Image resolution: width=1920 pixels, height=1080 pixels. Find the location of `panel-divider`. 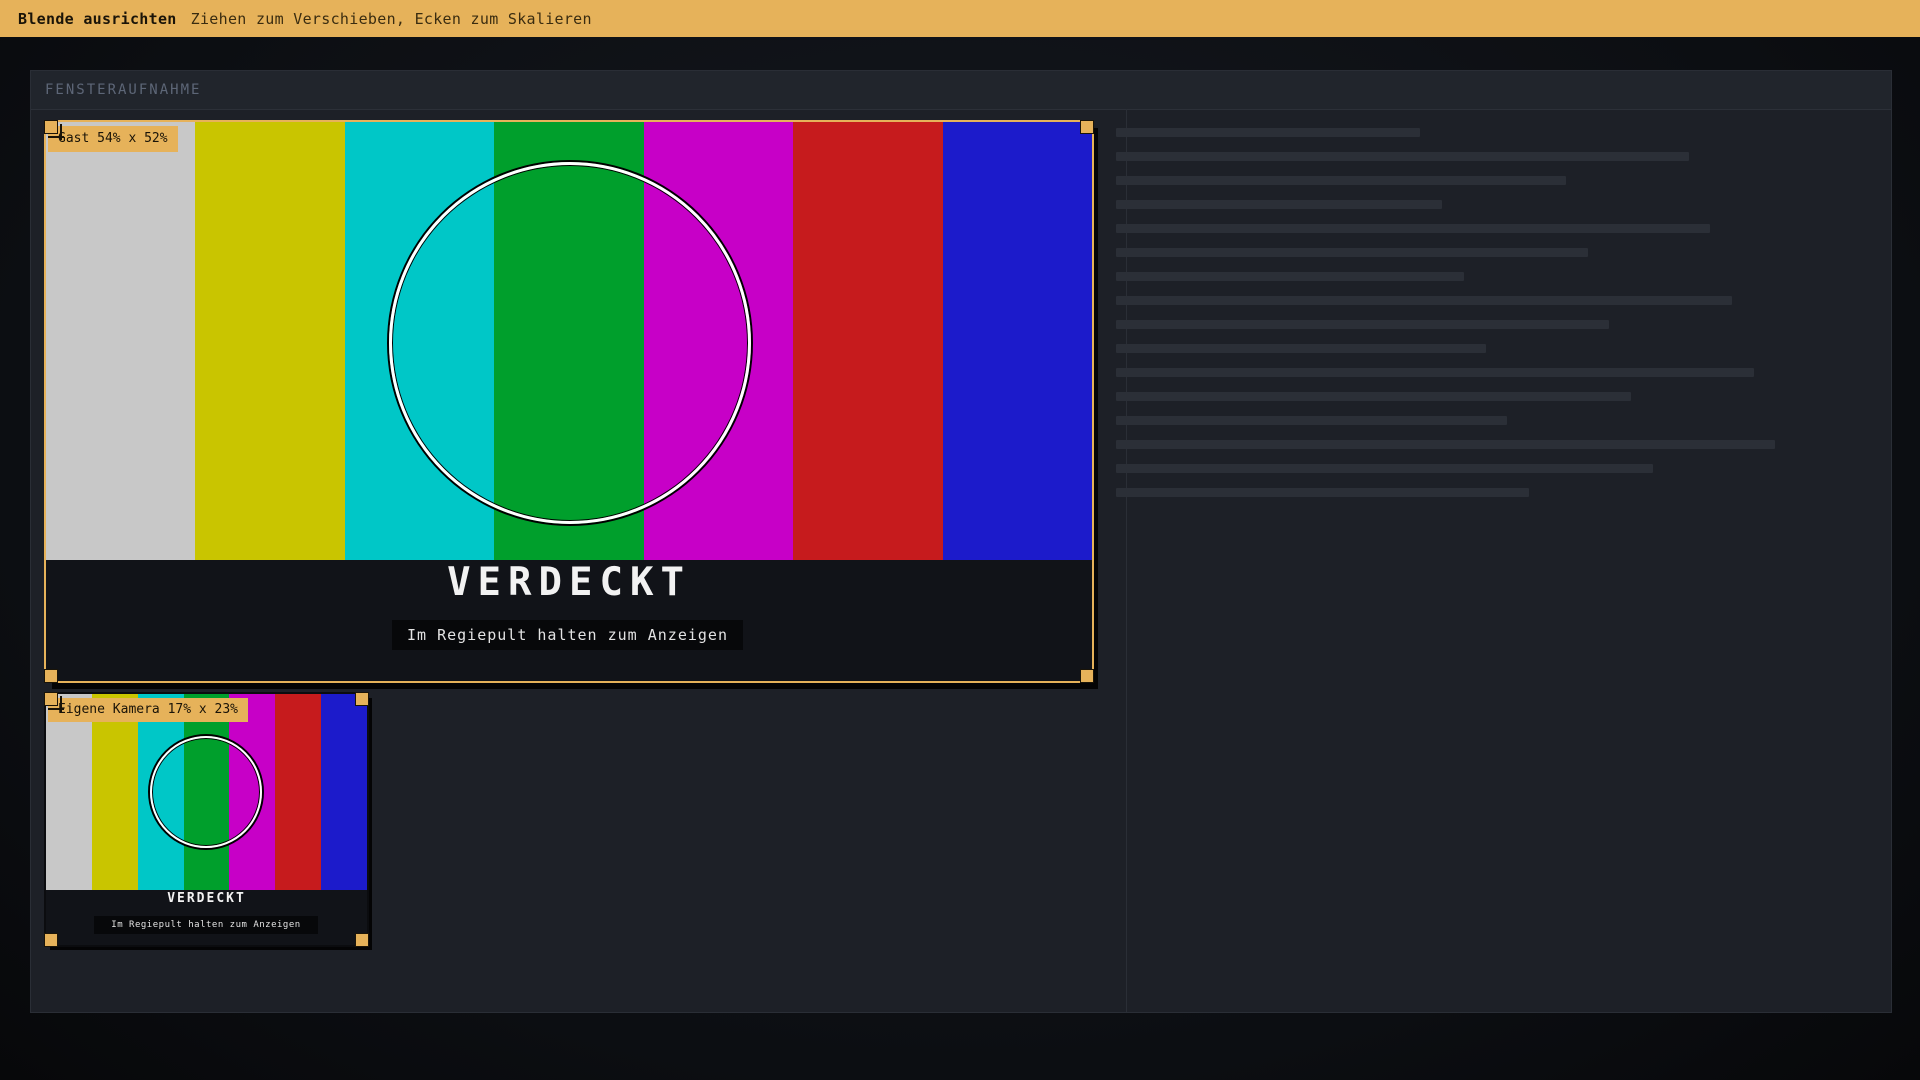

panel-divider is located at coordinates (1126, 560).